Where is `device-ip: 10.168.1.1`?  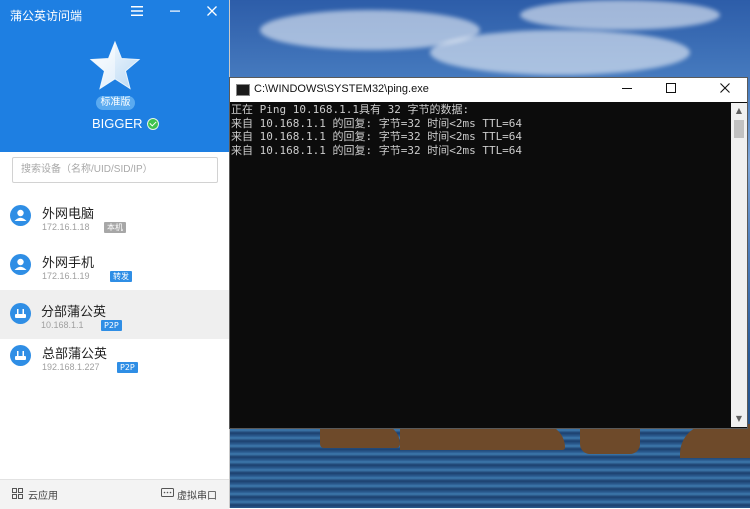
device-ip: 10.168.1.1 is located at coordinates (62, 325).